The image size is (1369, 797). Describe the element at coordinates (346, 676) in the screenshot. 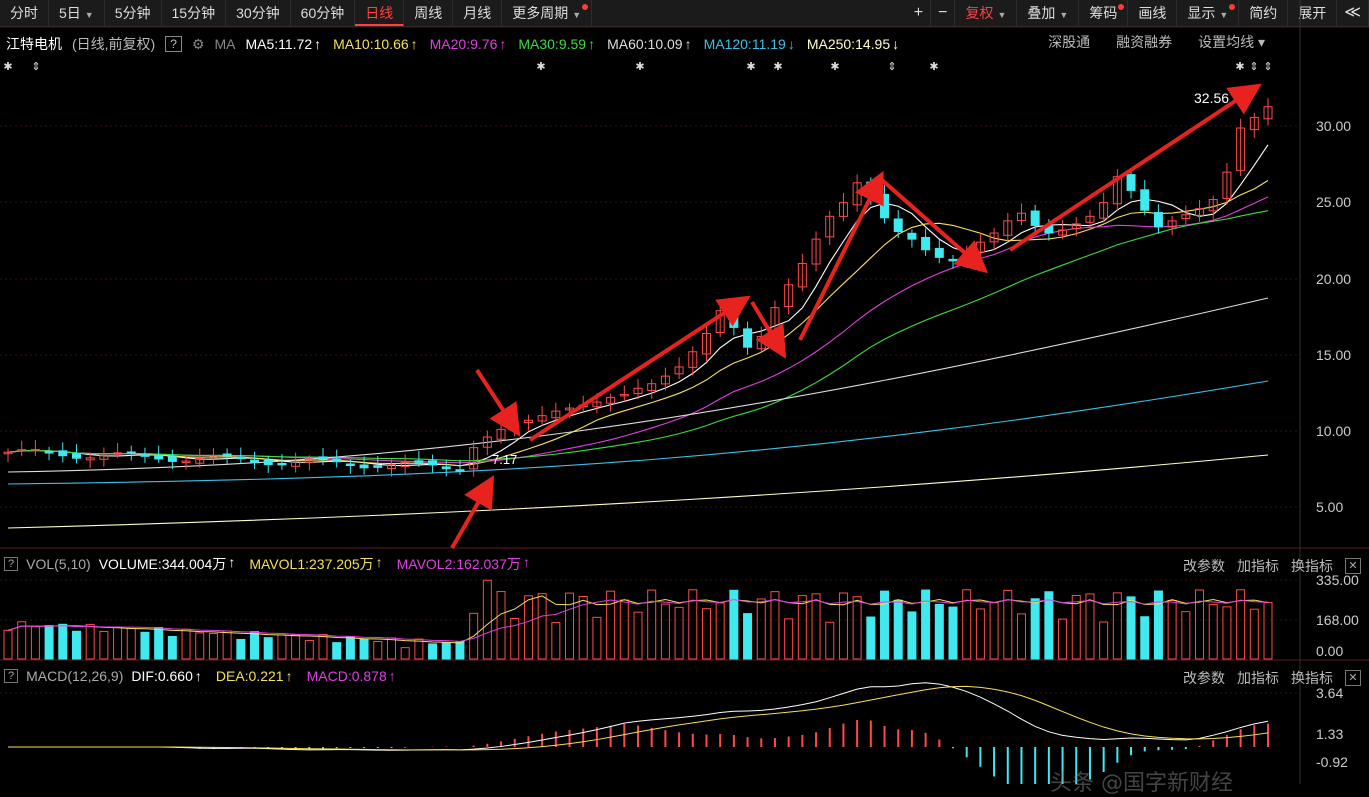

I see `field-2: MACD:0.878` at that location.